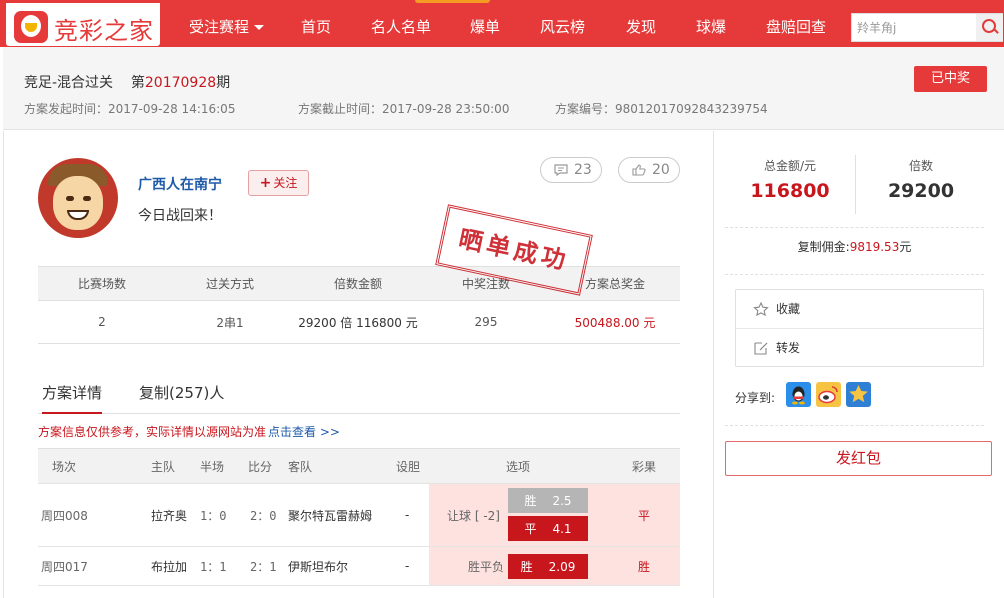 This screenshot has height=598, width=1004. Describe the element at coordinates (357, 284) in the screenshot. I see `summary-col-amount: 倍数金额` at that location.